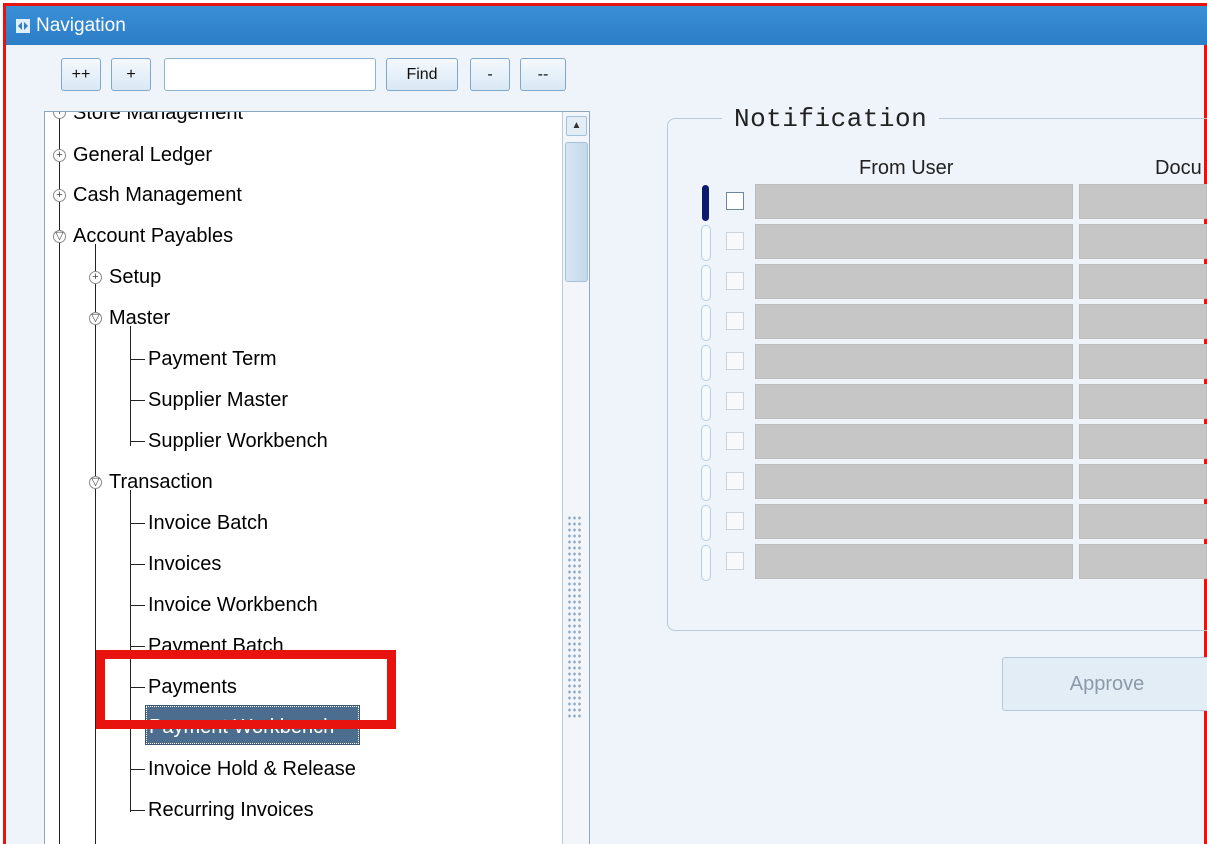 This screenshot has height=844, width=1207. Describe the element at coordinates (576, 126) in the screenshot. I see `scroll-up-arrow-icon: ▲` at that location.